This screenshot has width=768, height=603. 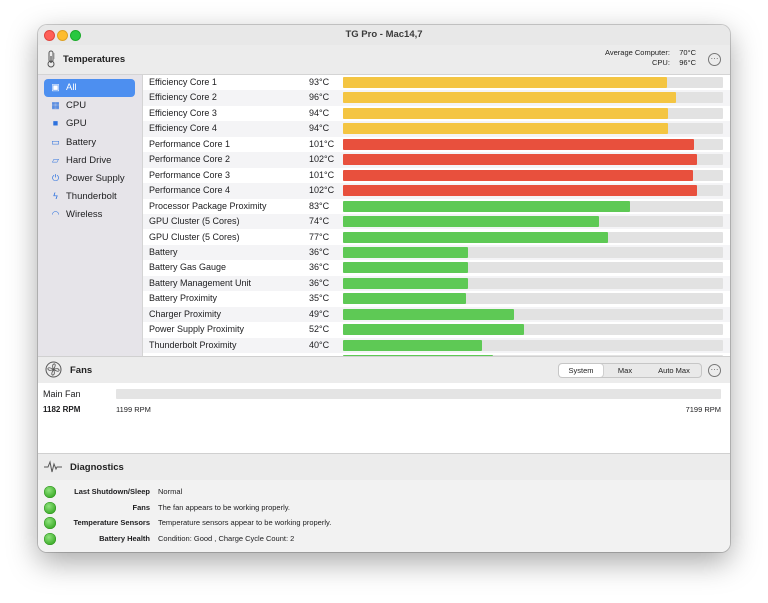 I want to click on window-title: TG Pro - Mac14,7, so click(x=384, y=34).